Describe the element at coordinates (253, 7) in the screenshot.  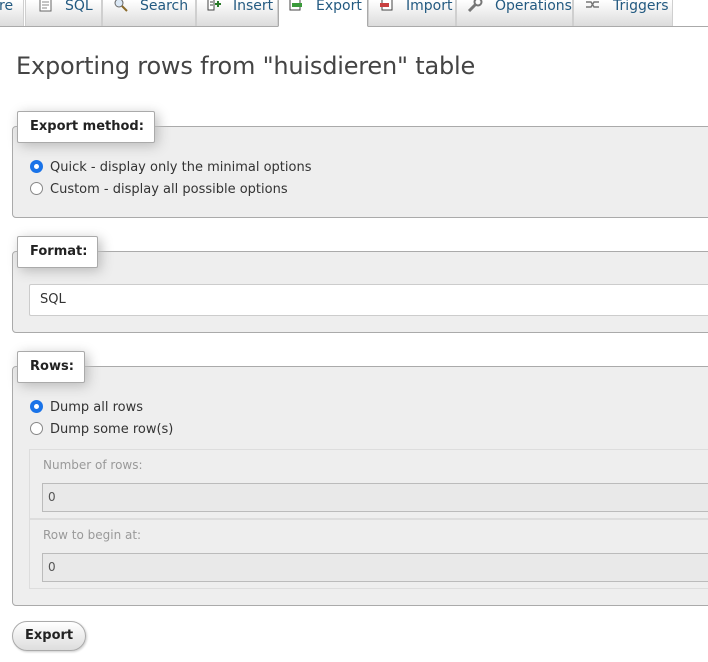
I see `tab-label: Insert` at that location.